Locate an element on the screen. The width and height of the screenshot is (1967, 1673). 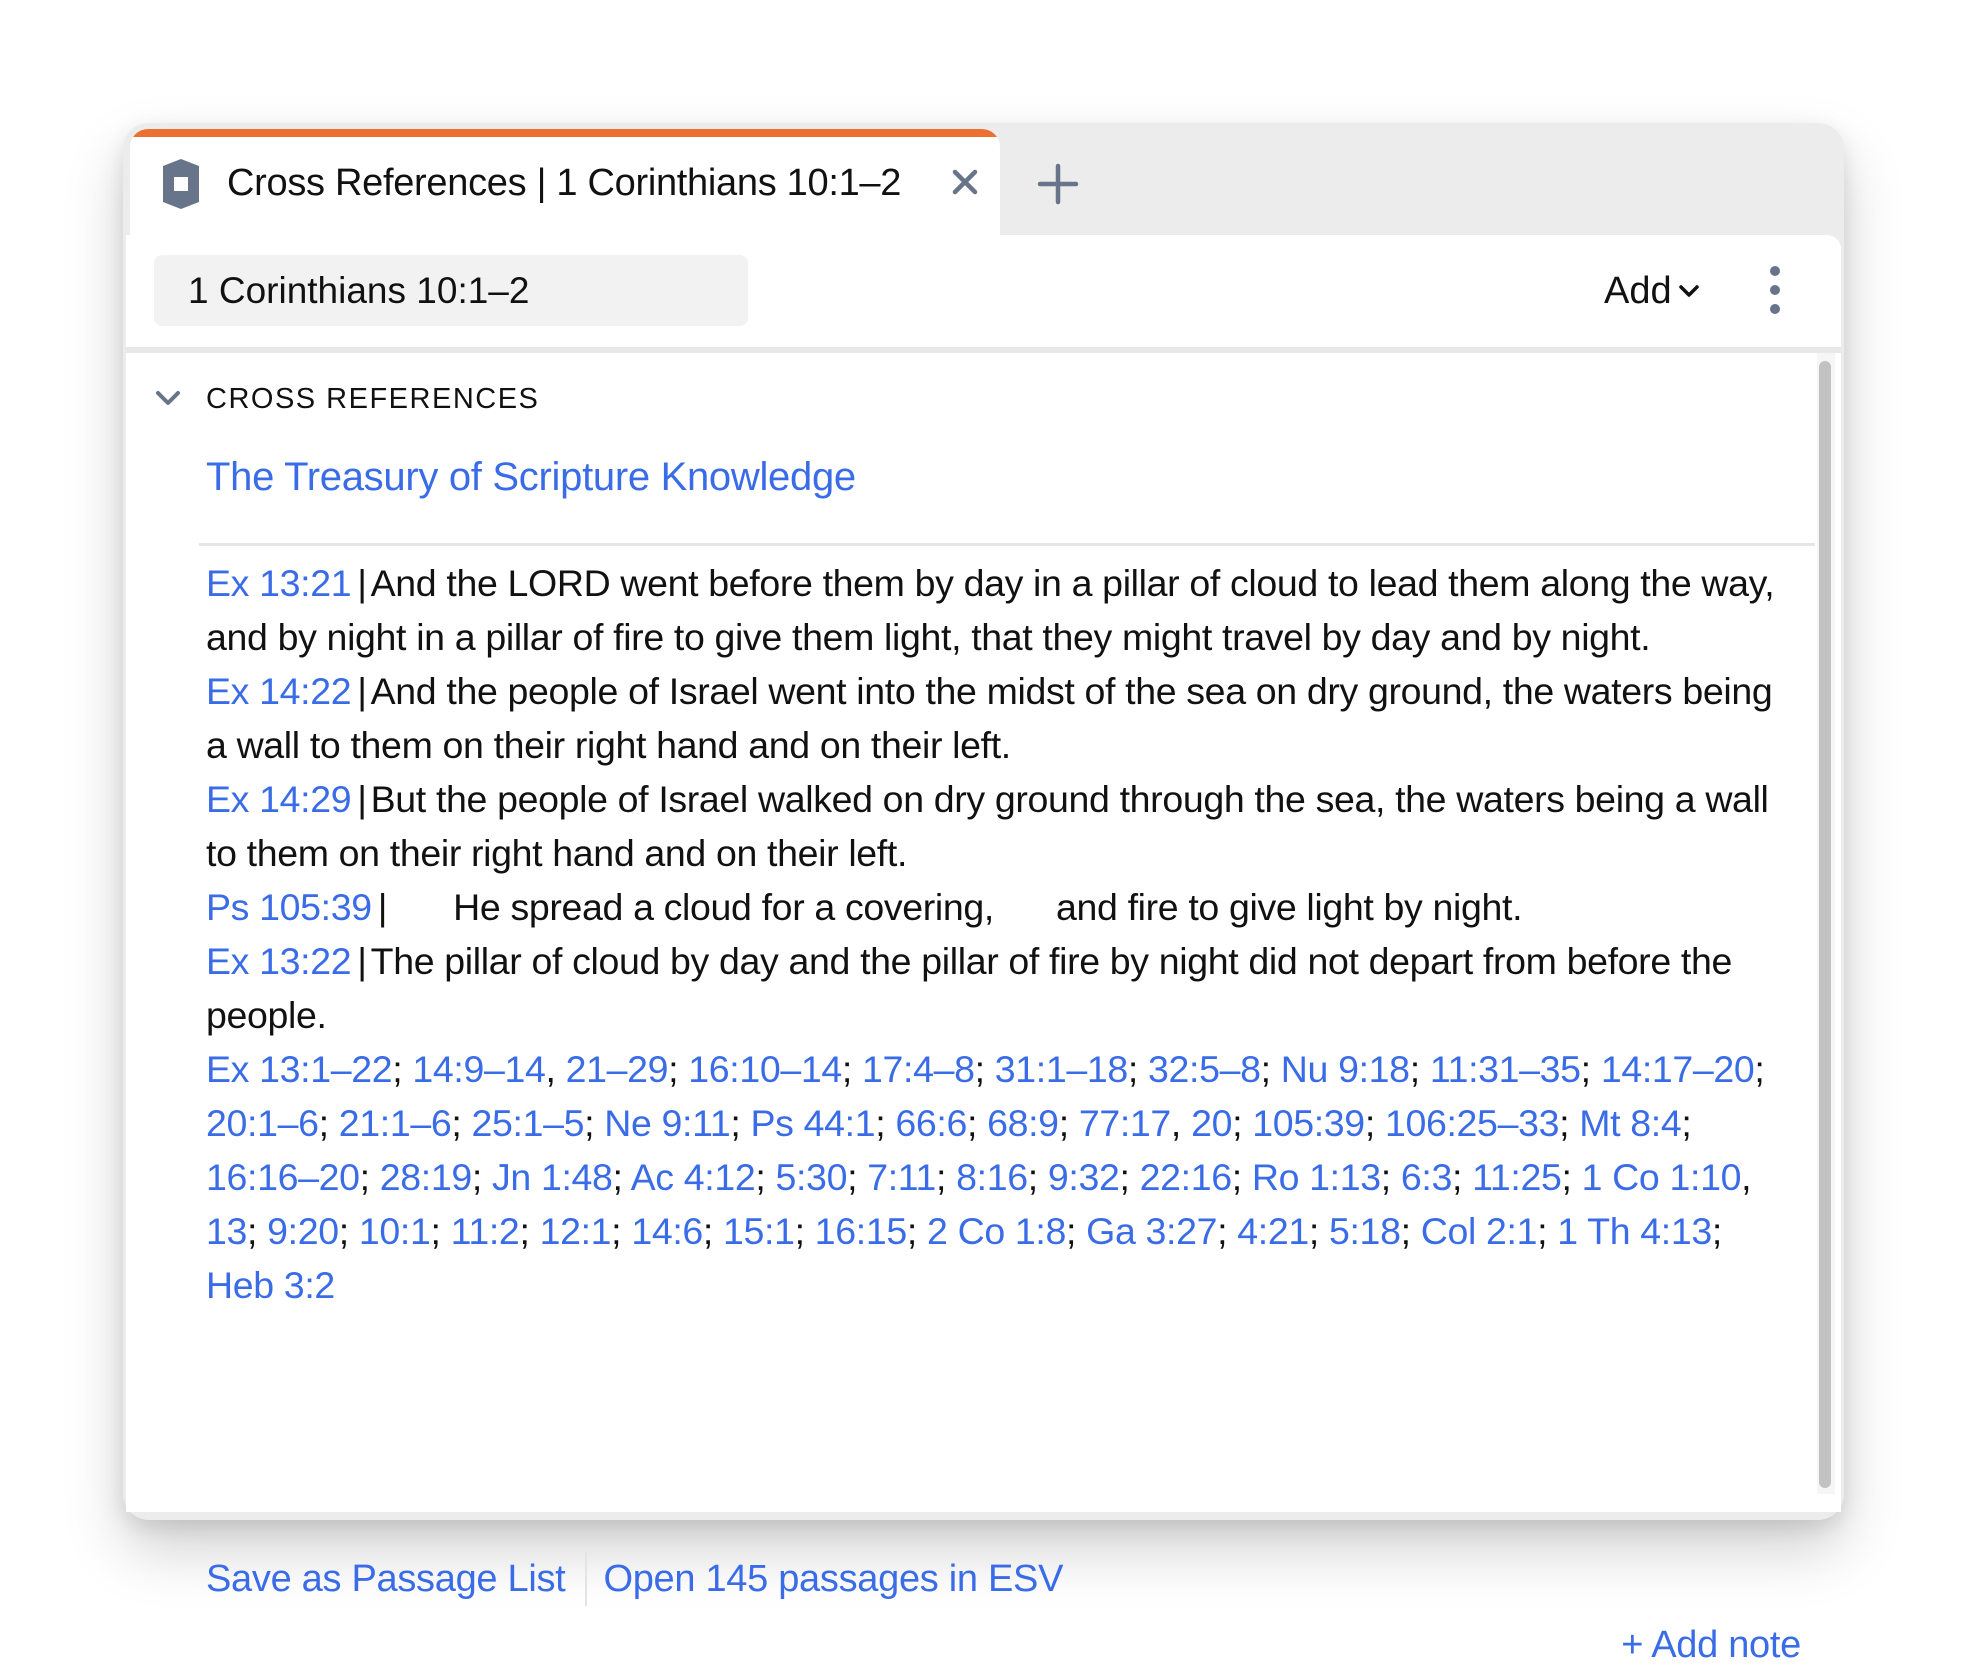
verse-ref-link: Ex 14:29 is located at coordinates (279, 799).